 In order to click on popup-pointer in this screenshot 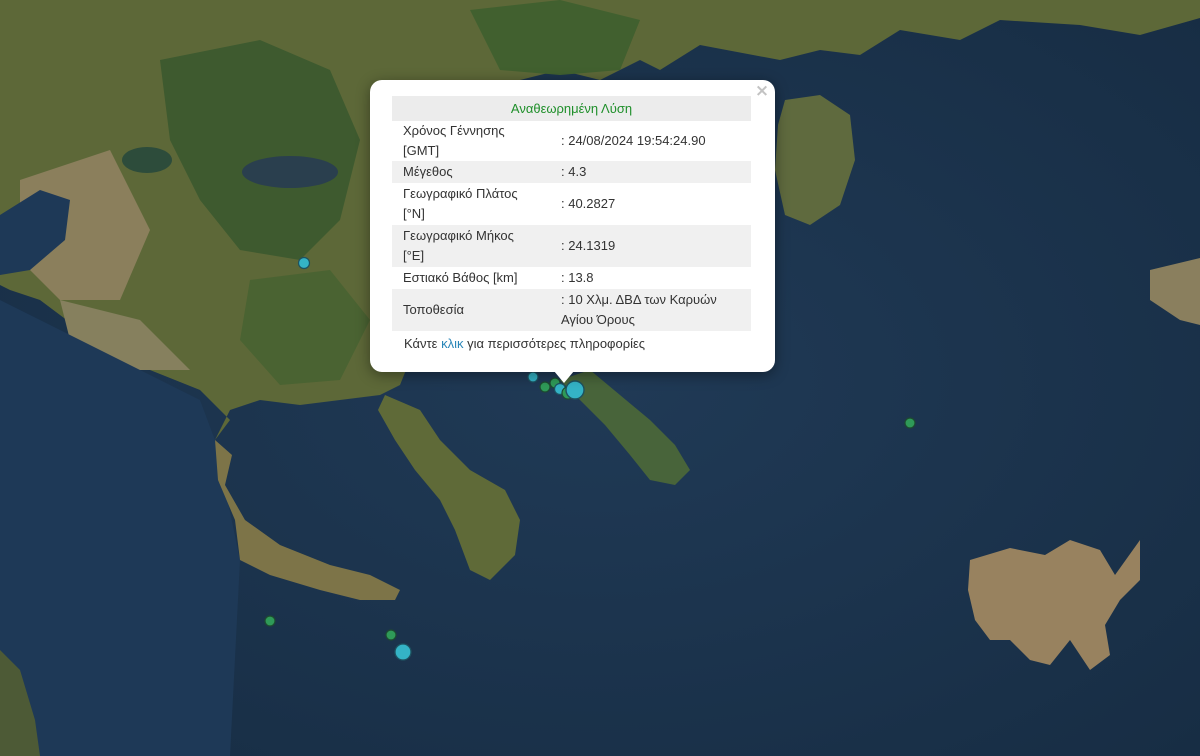, I will do `click(564, 377)`.